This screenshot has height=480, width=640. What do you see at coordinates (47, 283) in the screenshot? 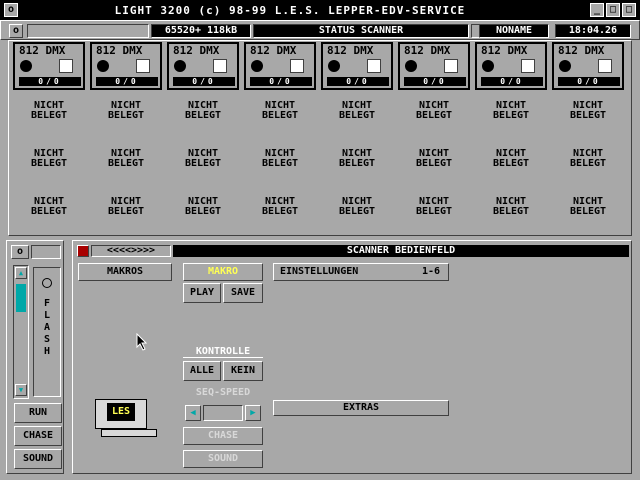
I see `flash-indicator-icon` at bounding box center [47, 283].